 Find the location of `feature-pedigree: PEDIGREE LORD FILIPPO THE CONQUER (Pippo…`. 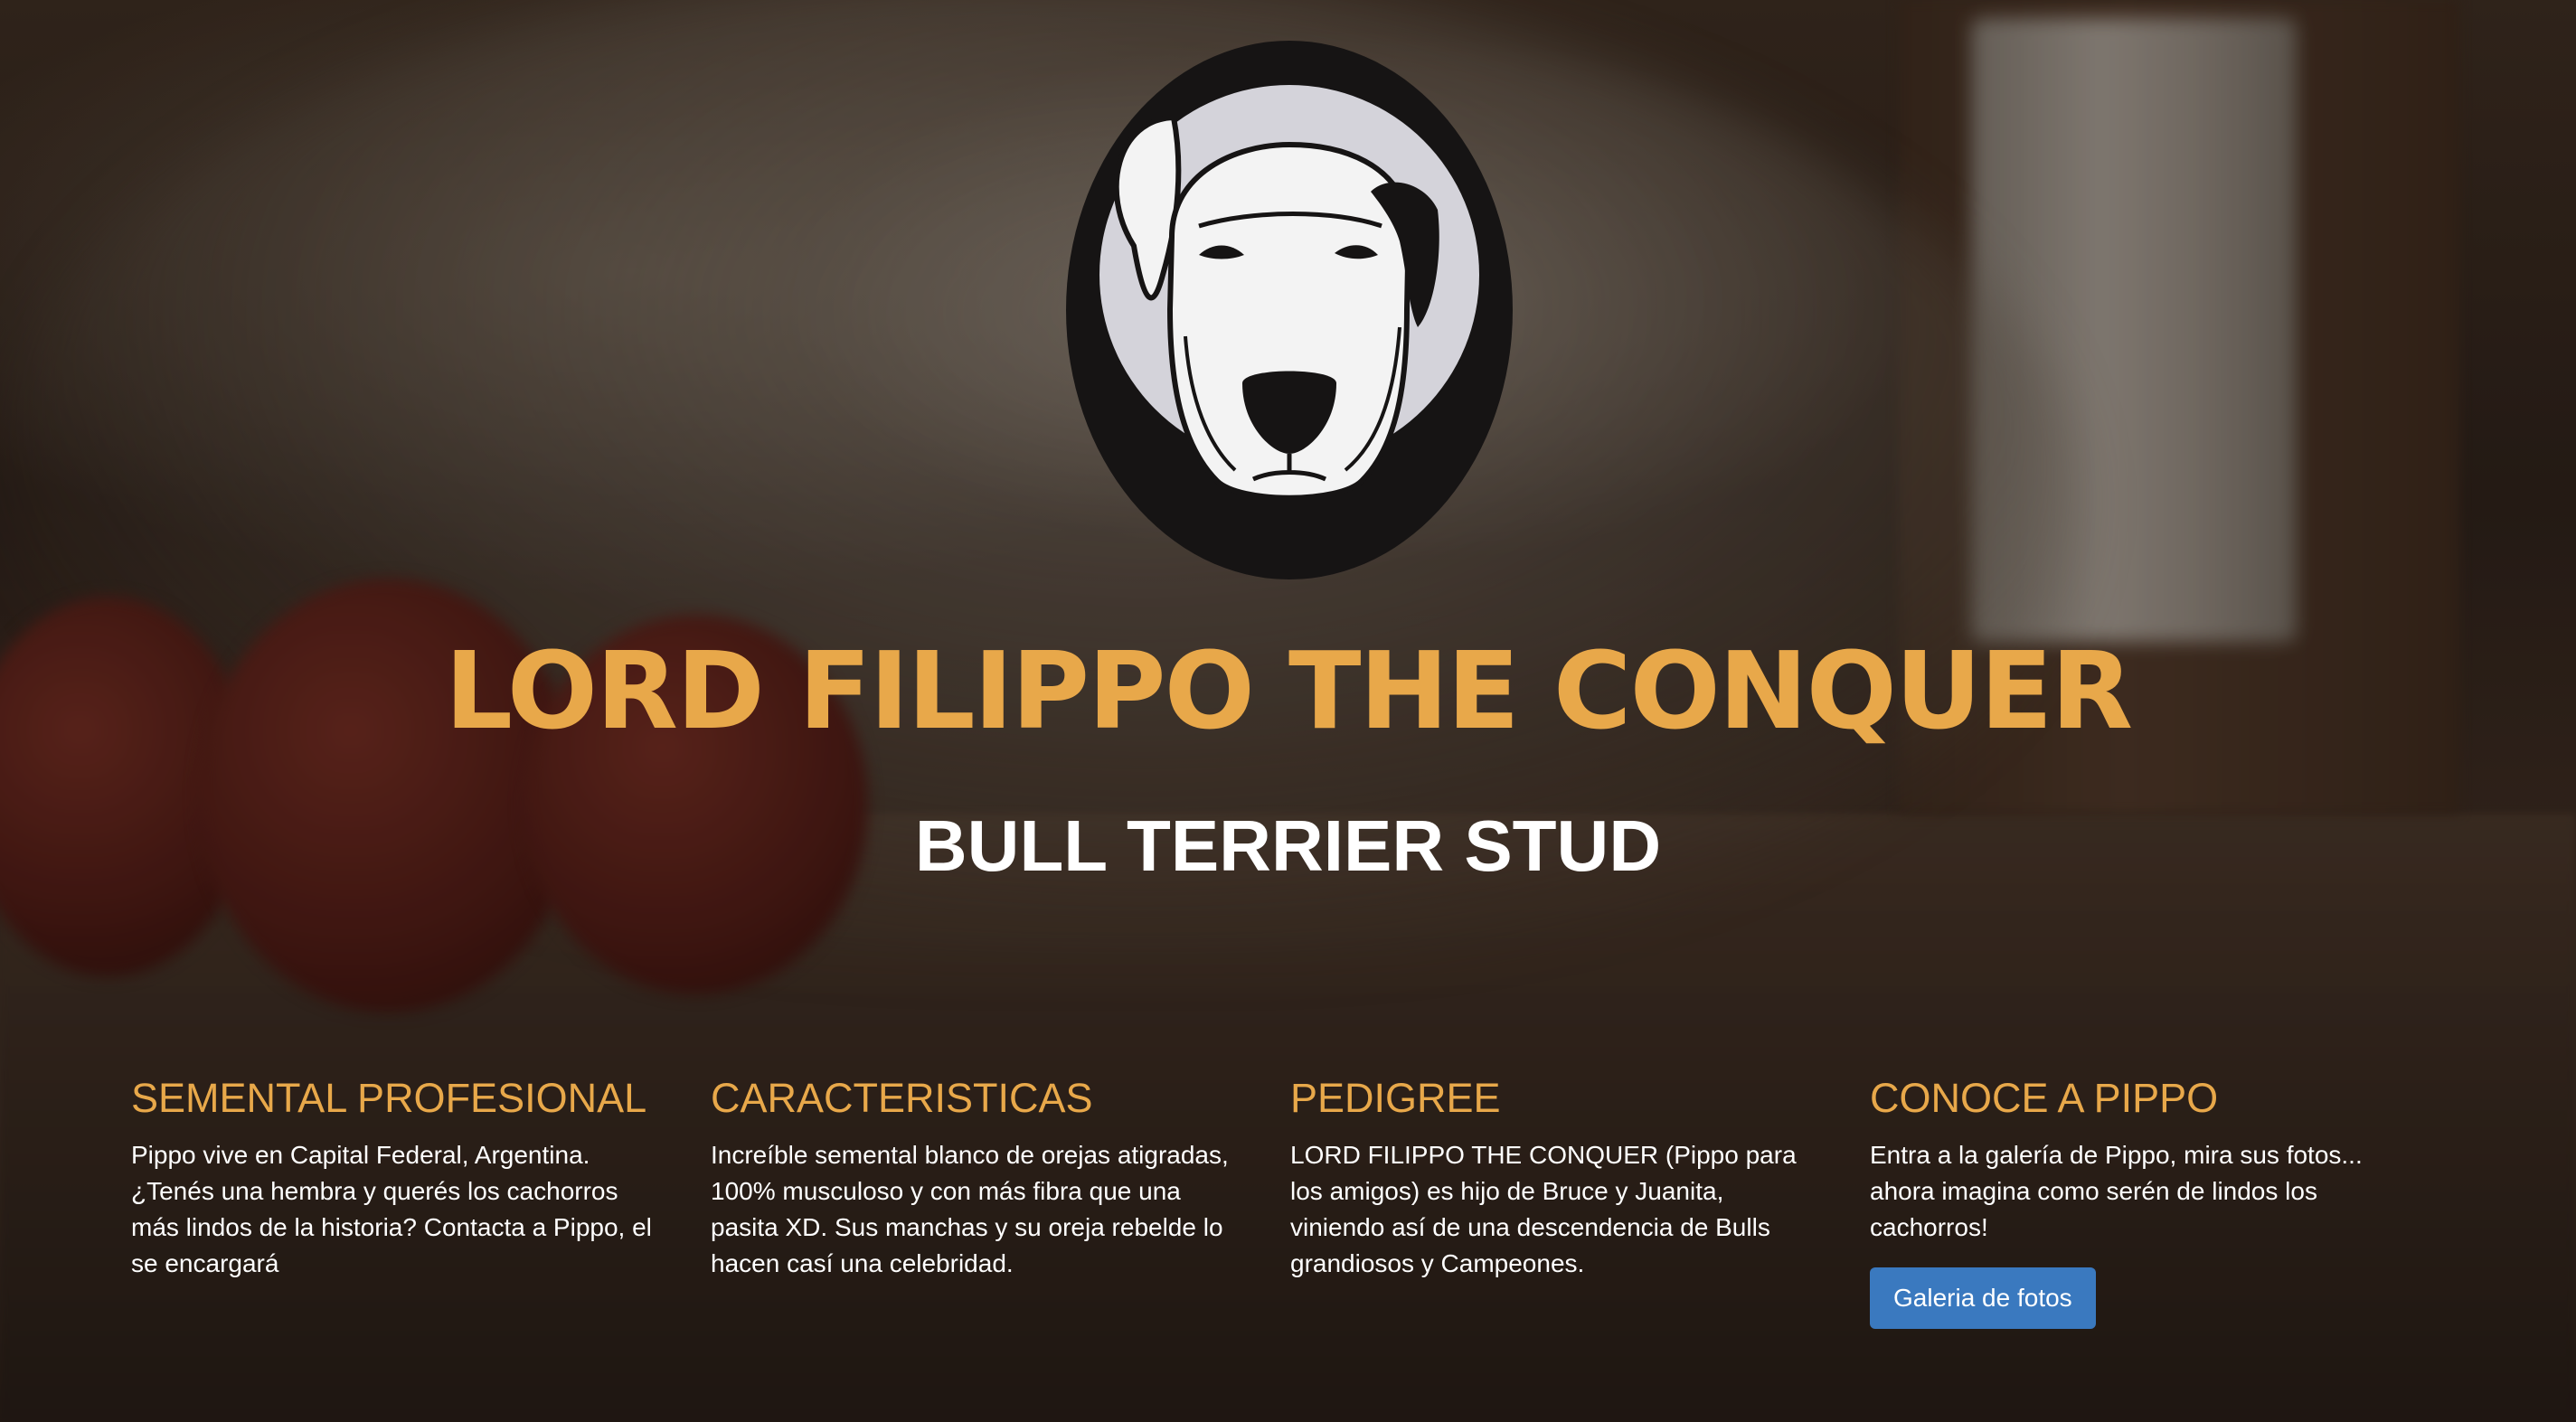

feature-pedigree: PEDIGREE LORD FILIPPO THE CONQUER (Pippo… is located at coordinates (1552, 1179).